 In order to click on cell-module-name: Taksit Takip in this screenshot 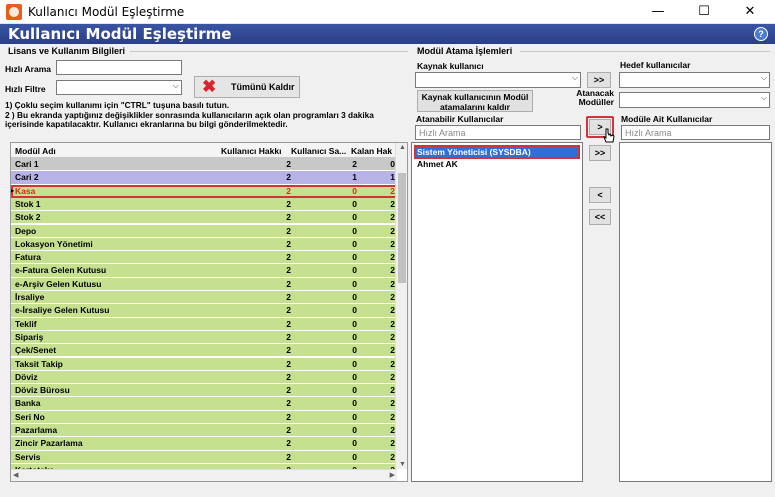, I will do `click(39, 363)`.